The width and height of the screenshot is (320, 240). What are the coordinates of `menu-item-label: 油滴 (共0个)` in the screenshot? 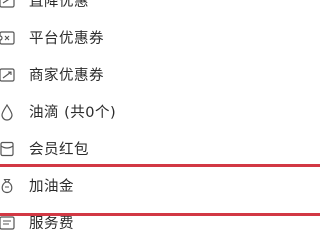 It's located at (73, 113).